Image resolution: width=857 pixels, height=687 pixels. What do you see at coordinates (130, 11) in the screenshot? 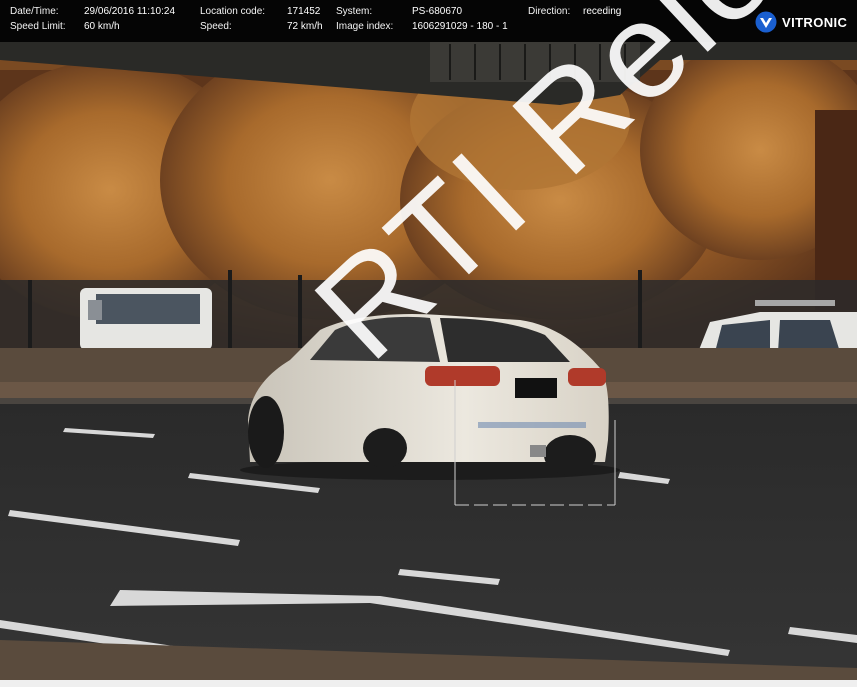
I see `datetime-value: 29/06/2016 11:10:24` at bounding box center [130, 11].